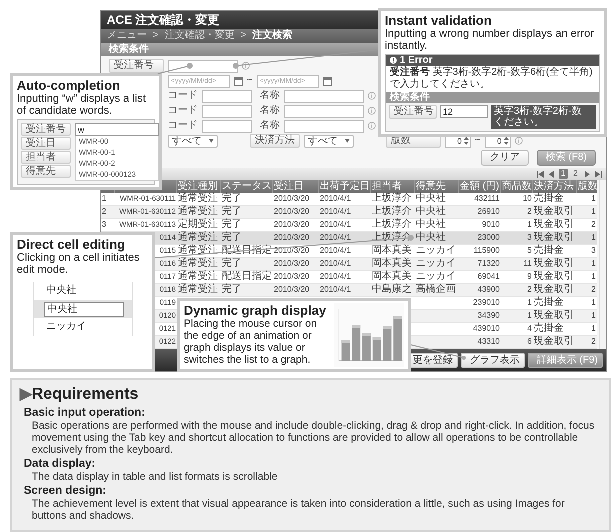 This screenshot has width=611, height=532. I want to click on table-cell-text: 定期受注, so click(198, 225).